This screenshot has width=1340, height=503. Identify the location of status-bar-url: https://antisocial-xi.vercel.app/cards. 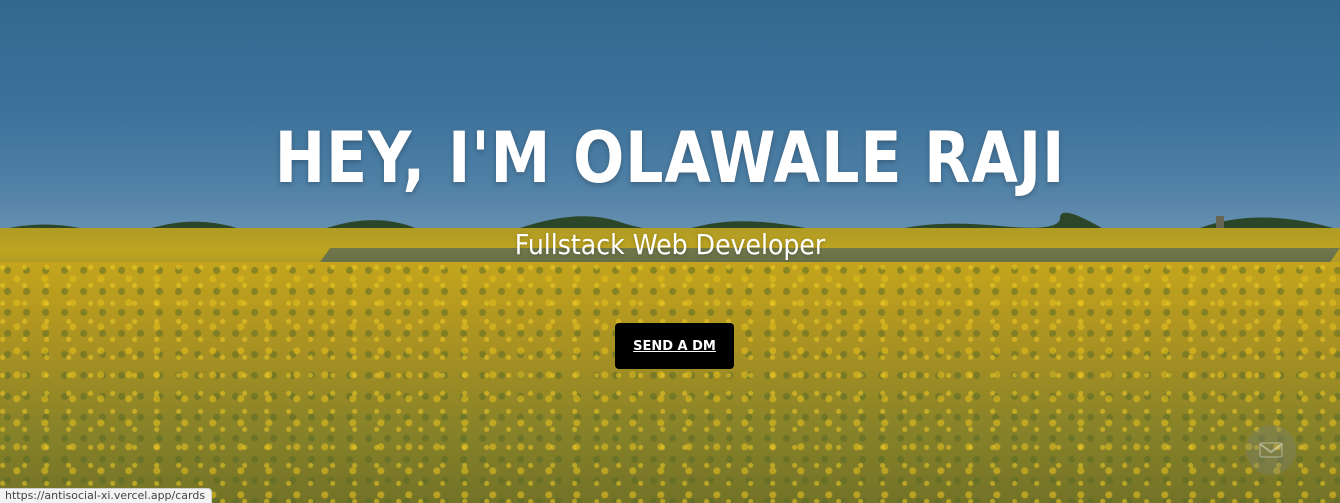
(106, 495).